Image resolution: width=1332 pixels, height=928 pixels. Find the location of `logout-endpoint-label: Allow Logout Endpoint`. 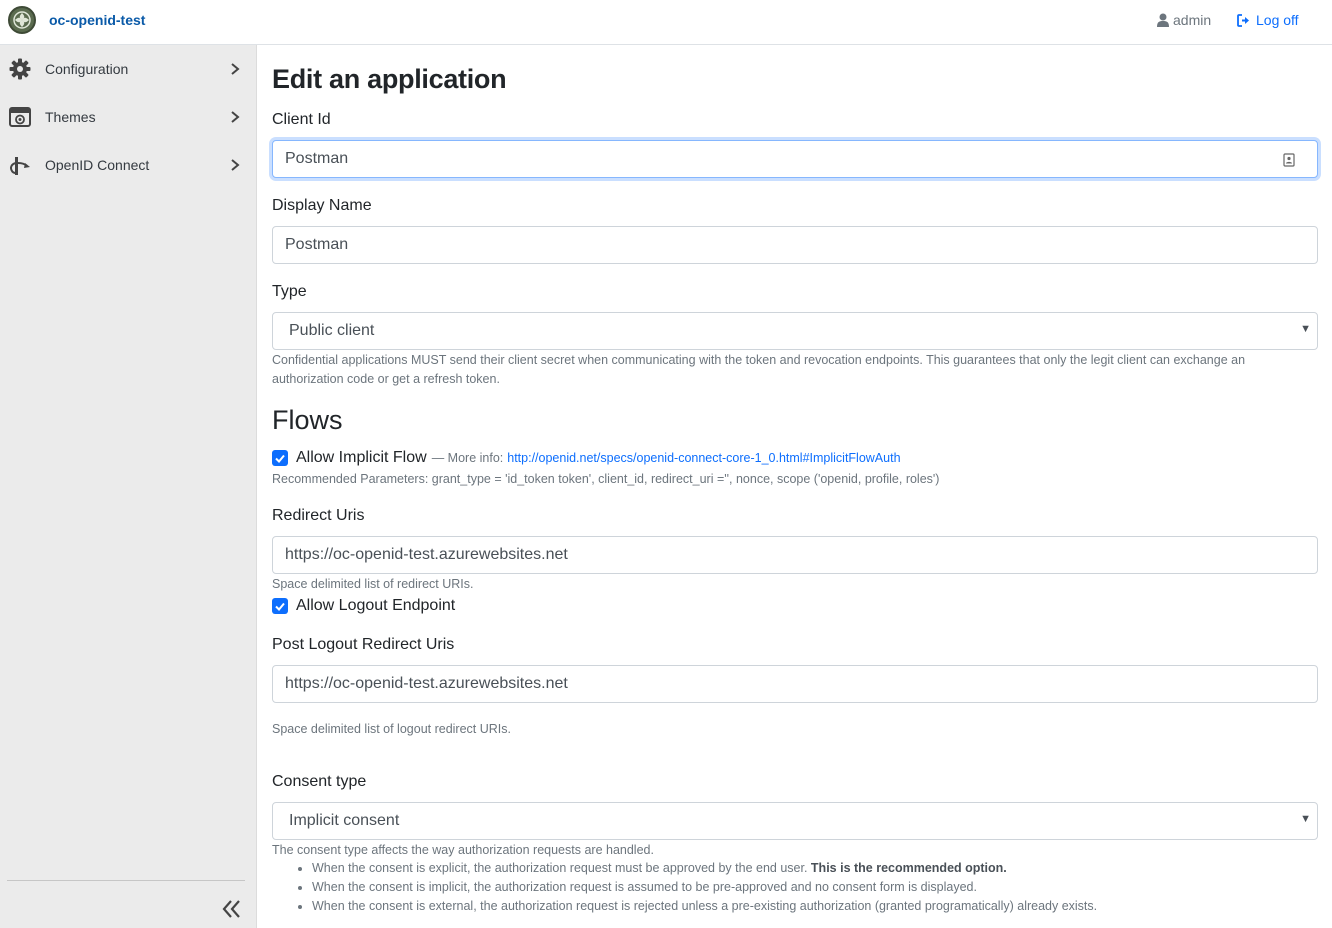

logout-endpoint-label: Allow Logout Endpoint is located at coordinates (376, 605).